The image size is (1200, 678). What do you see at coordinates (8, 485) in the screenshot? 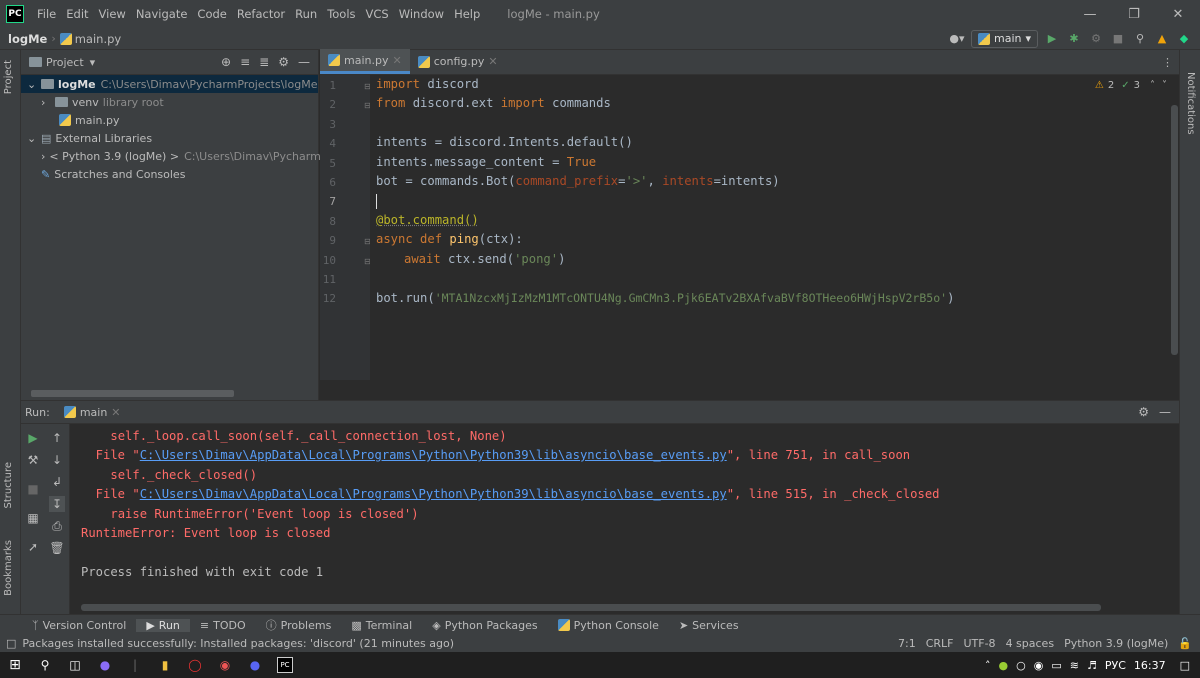
I see `structure-tool-tab: Structure` at bounding box center [8, 485].